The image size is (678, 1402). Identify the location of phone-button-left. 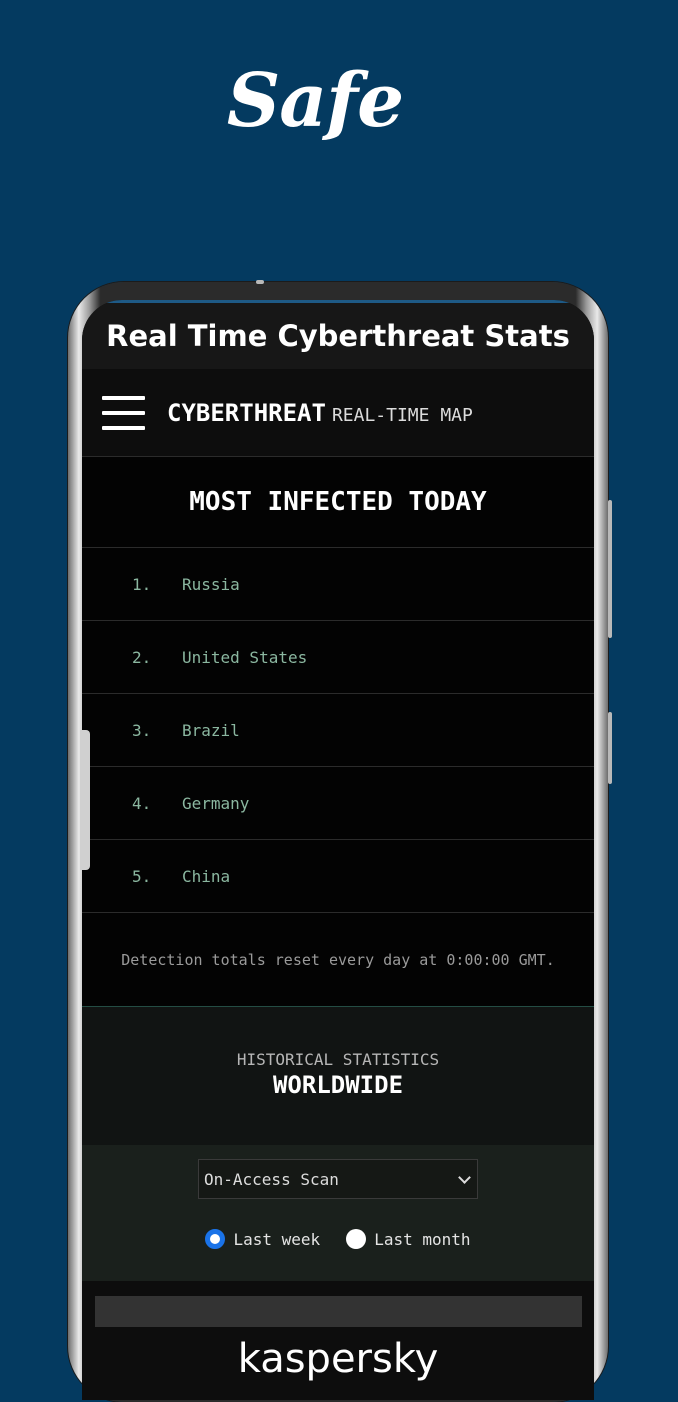
(85, 800).